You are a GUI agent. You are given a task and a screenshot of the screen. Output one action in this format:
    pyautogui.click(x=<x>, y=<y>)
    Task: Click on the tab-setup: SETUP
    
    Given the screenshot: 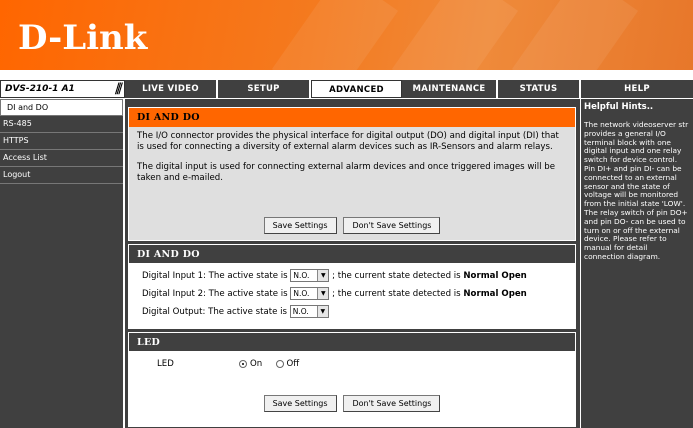 What is the action you would take?
    pyautogui.click(x=264, y=89)
    